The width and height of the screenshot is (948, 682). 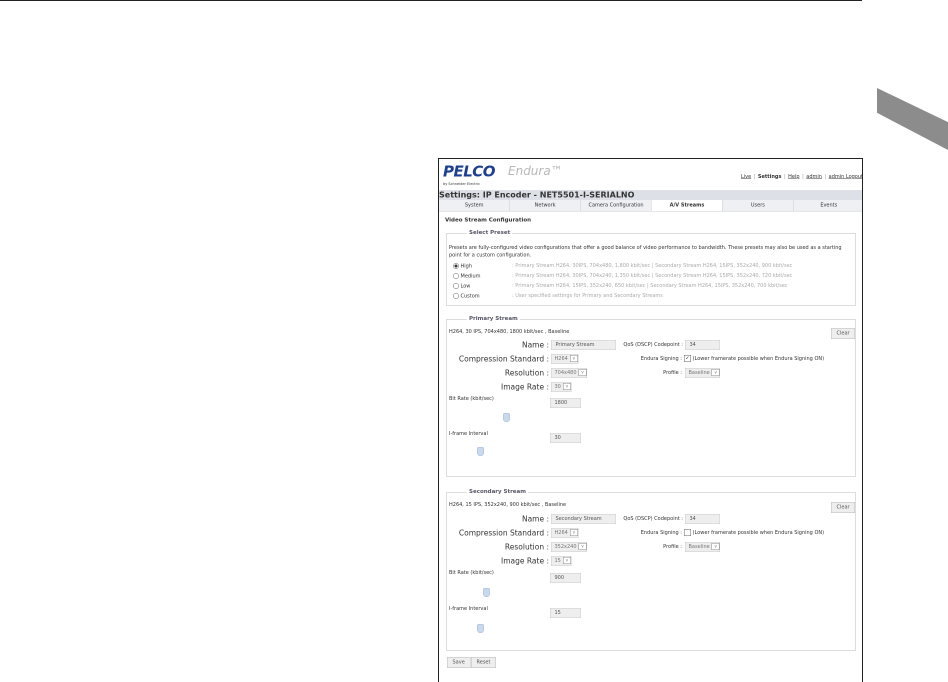 I want to click on resolution-select: 704x480 v, so click(x=569, y=373).